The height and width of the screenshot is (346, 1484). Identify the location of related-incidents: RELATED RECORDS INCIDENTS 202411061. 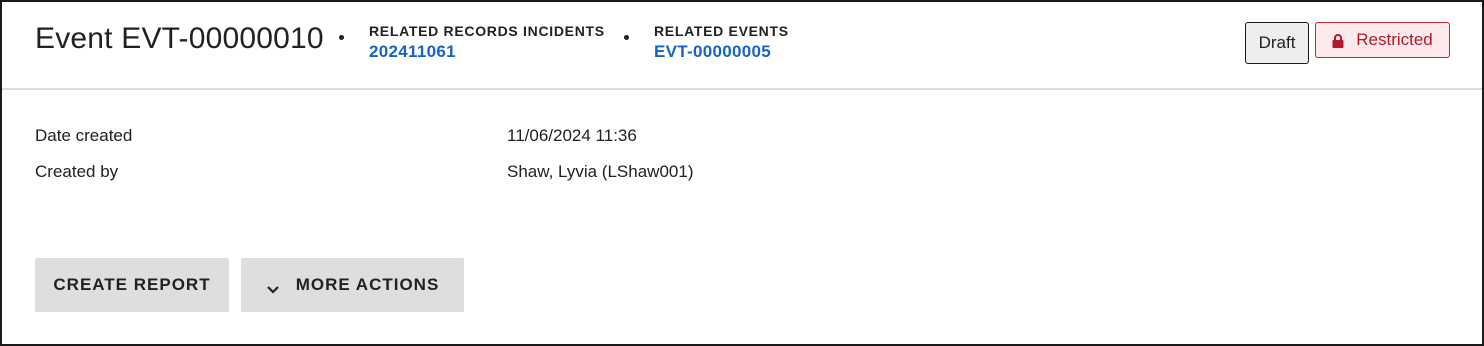
(487, 42).